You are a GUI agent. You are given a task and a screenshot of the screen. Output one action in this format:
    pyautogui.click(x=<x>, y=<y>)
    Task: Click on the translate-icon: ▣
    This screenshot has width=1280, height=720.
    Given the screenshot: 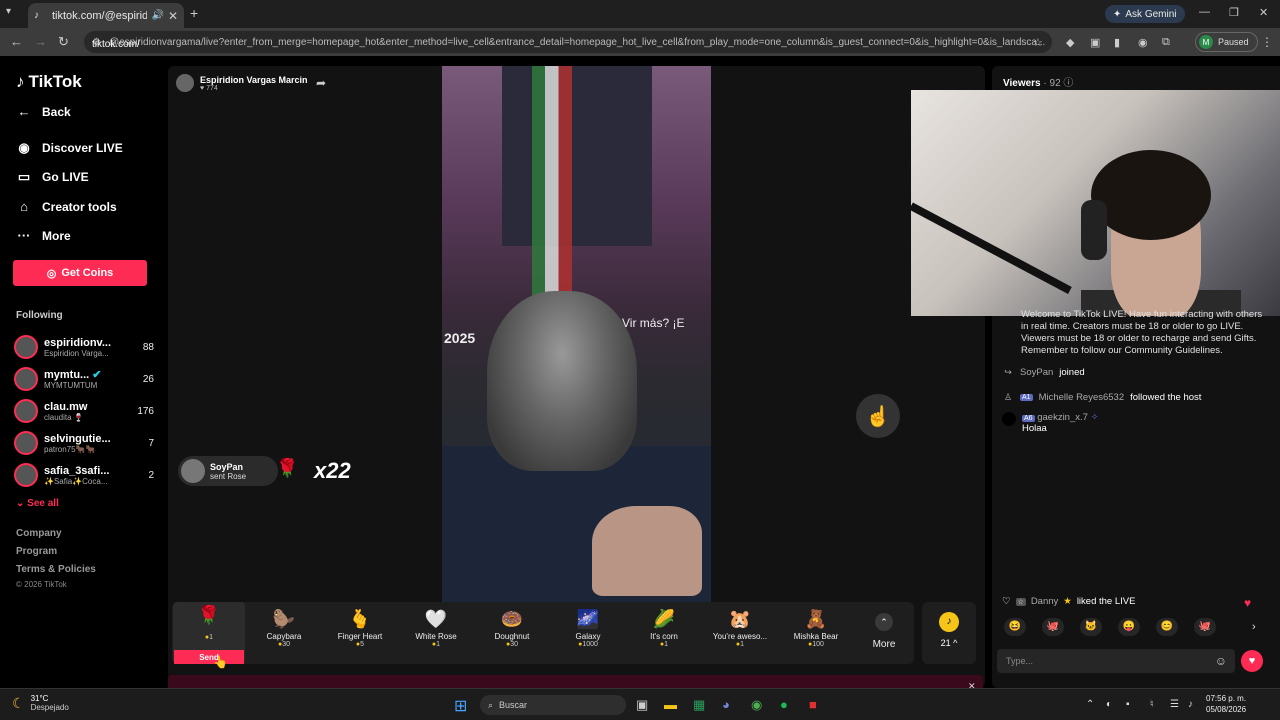 What is the action you would take?
    pyautogui.click(x=1095, y=42)
    